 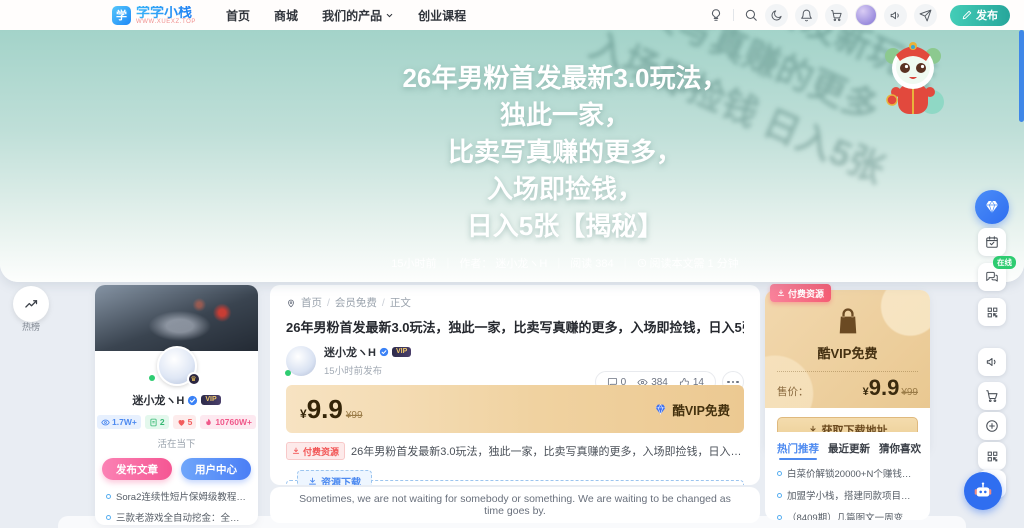 What do you see at coordinates (980, 15) in the screenshot?
I see `publish-button: 发布` at bounding box center [980, 15].